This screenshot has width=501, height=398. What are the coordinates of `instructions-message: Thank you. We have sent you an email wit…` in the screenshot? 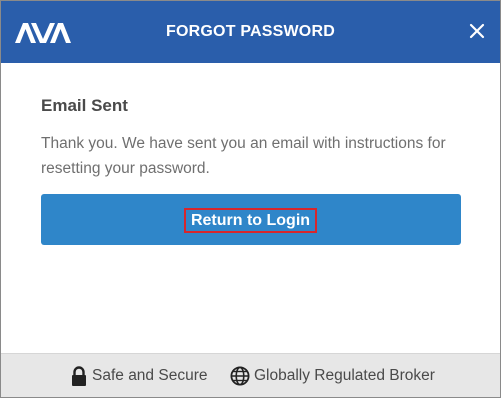 It's located at (243, 156).